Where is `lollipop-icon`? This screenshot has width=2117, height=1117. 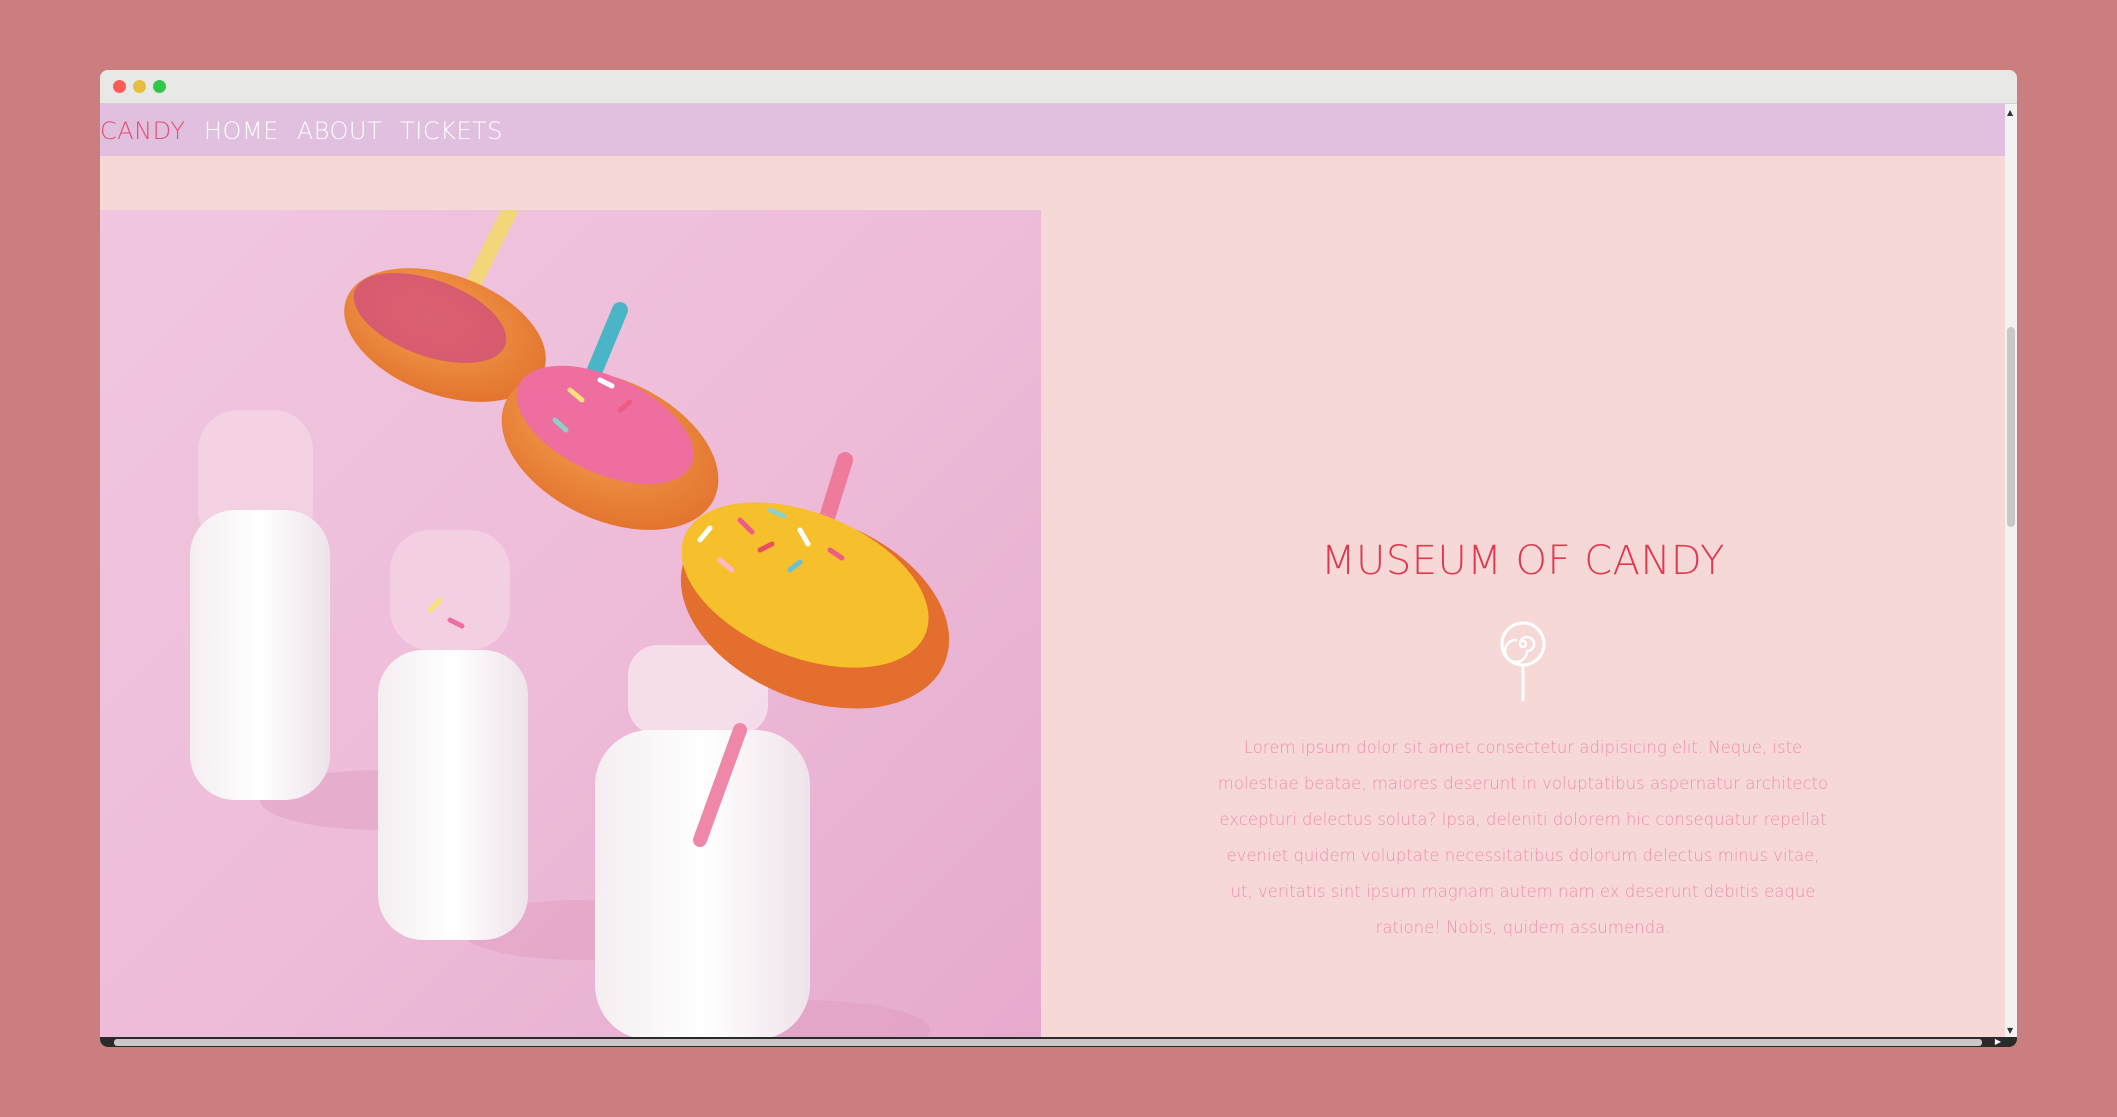
lollipop-icon is located at coordinates (1523, 663).